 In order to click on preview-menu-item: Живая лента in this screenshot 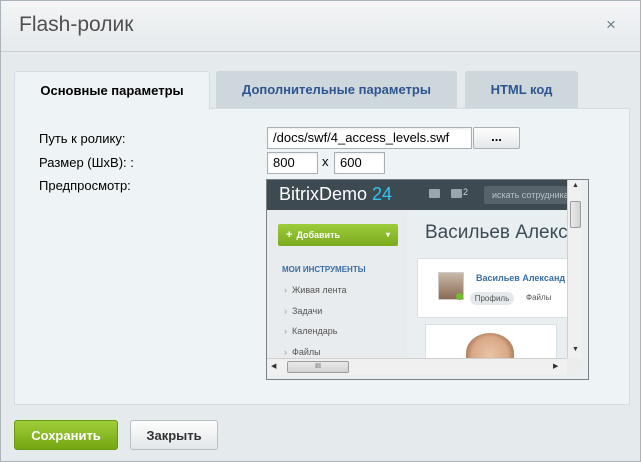, I will do `click(315, 290)`.